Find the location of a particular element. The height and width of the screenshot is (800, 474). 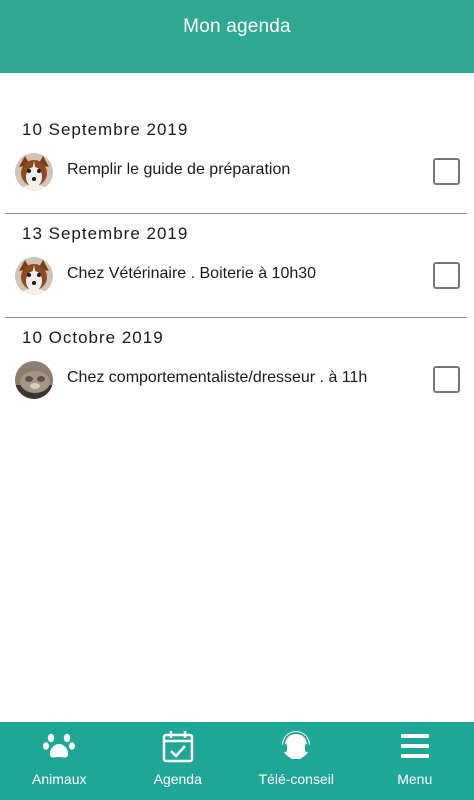

nav-label: Agenda is located at coordinates (177, 779).